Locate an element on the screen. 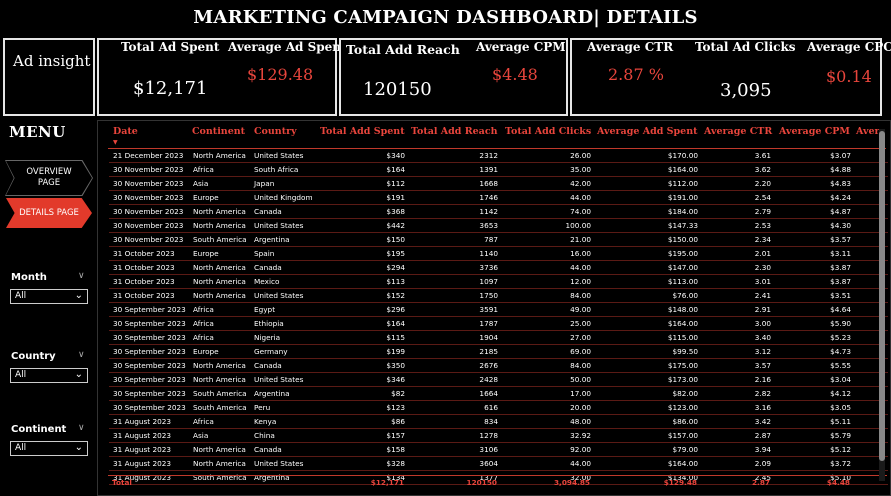 This screenshot has width=891, height=496. column-header-date: Date is located at coordinates (125, 131).